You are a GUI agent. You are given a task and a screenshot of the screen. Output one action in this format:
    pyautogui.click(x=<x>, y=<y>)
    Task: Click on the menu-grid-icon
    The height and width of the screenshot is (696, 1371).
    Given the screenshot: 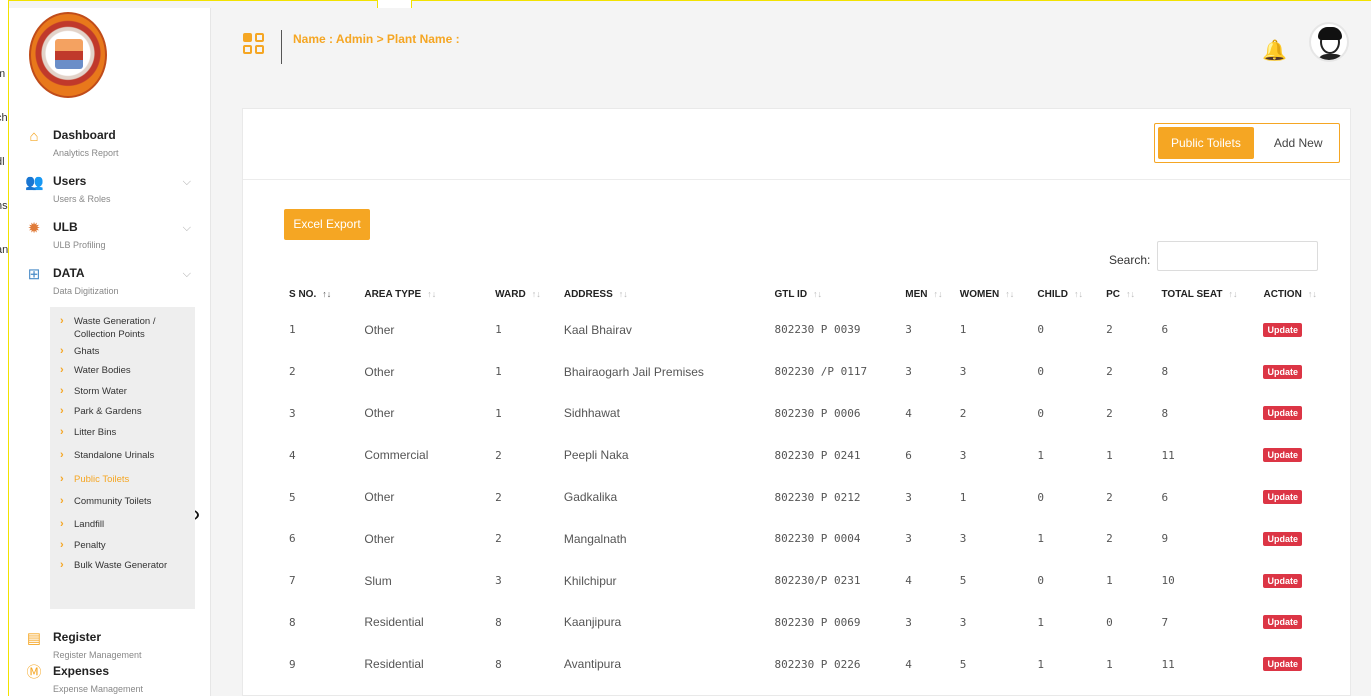 What is the action you would take?
    pyautogui.click(x=254, y=44)
    